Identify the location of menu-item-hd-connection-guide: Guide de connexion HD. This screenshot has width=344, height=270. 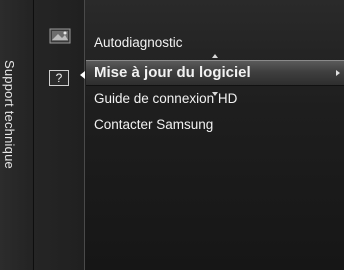
(215, 99).